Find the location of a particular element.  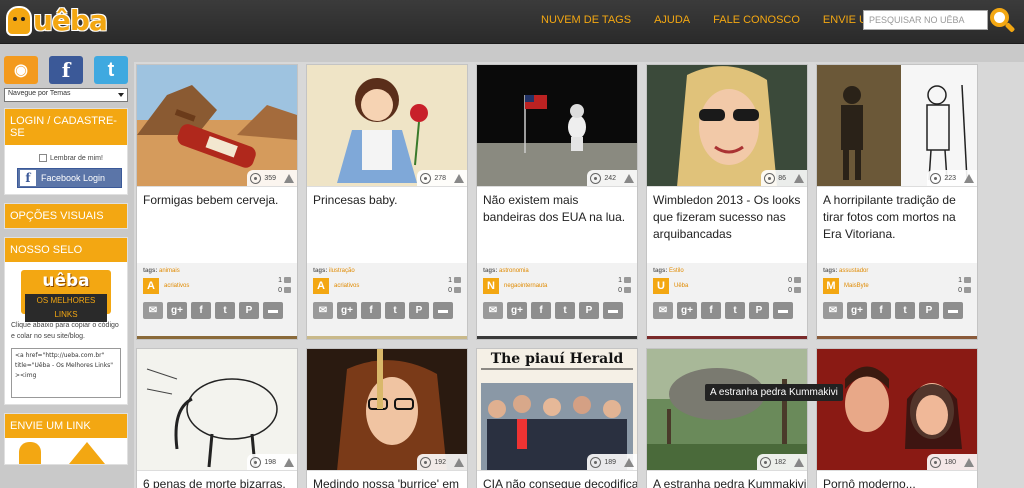

post-thumbnail: 278 is located at coordinates (387, 126).